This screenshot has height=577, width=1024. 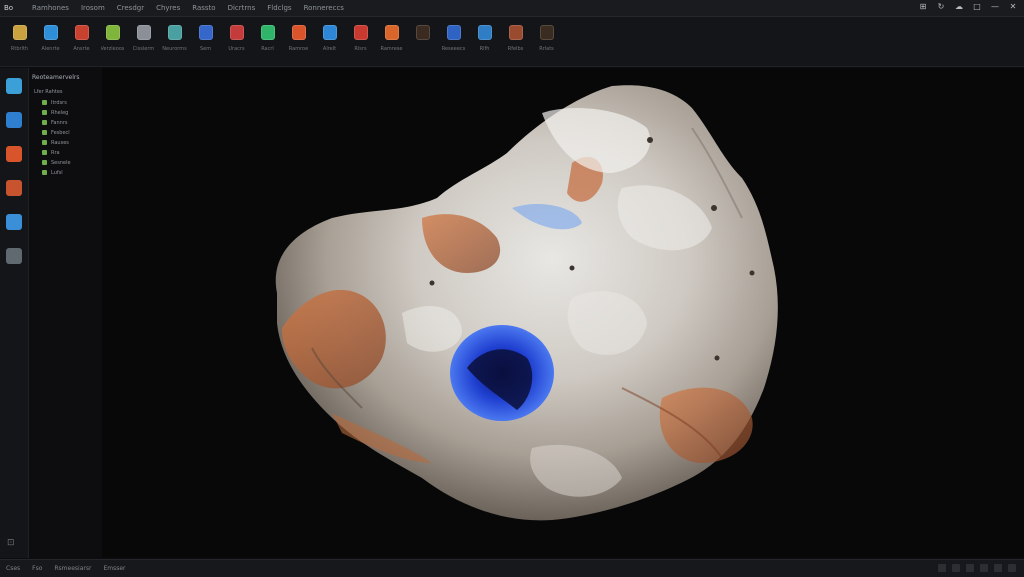 I want to click on status-item-2: Fso, so click(x=37, y=568).